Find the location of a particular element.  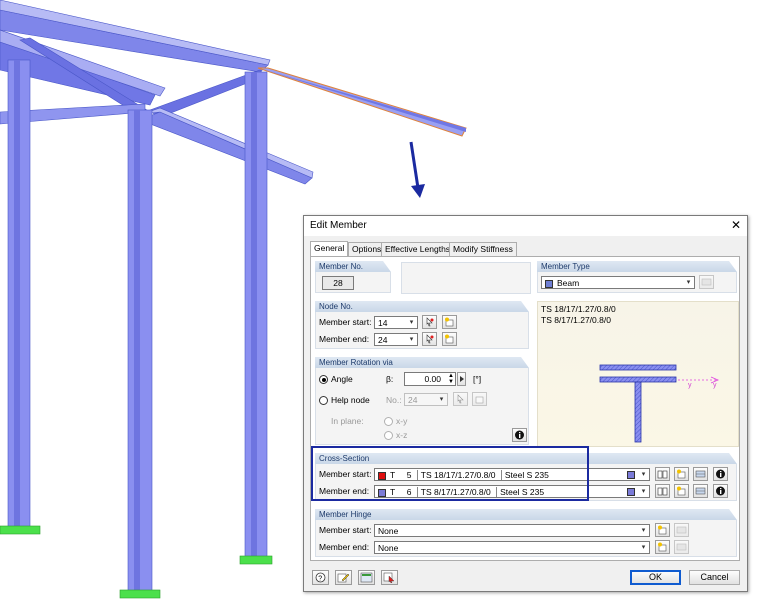

tab-general: General is located at coordinates (329, 249).